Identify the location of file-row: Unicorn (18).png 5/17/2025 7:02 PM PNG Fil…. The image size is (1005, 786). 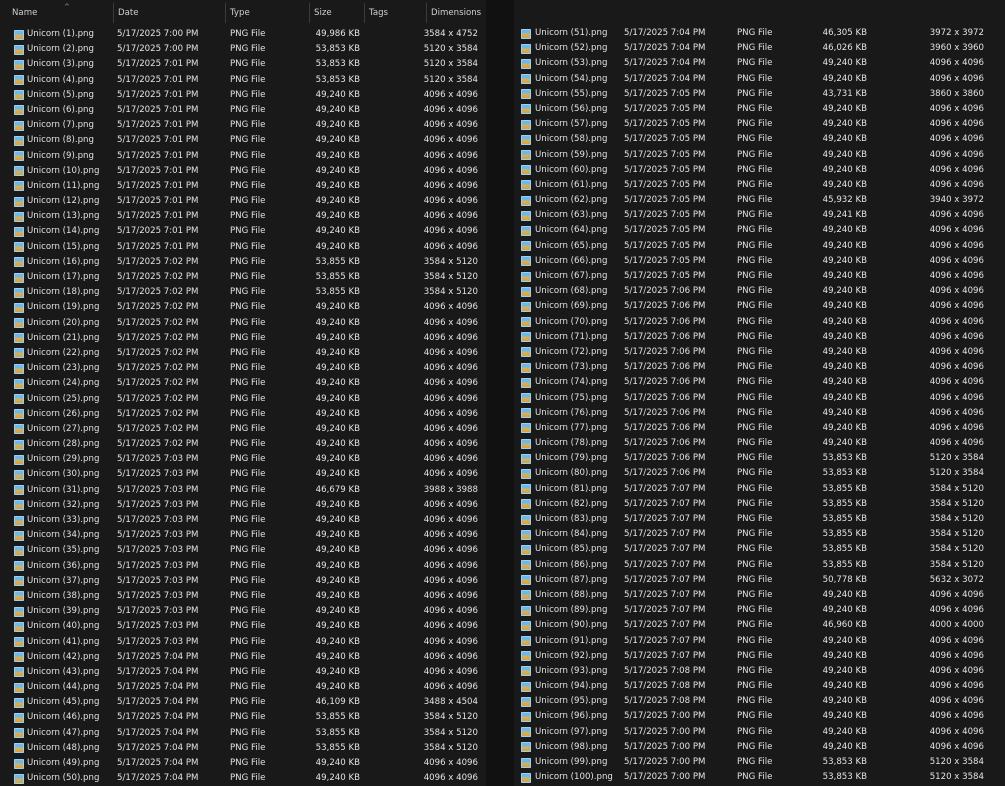
(243, 292).